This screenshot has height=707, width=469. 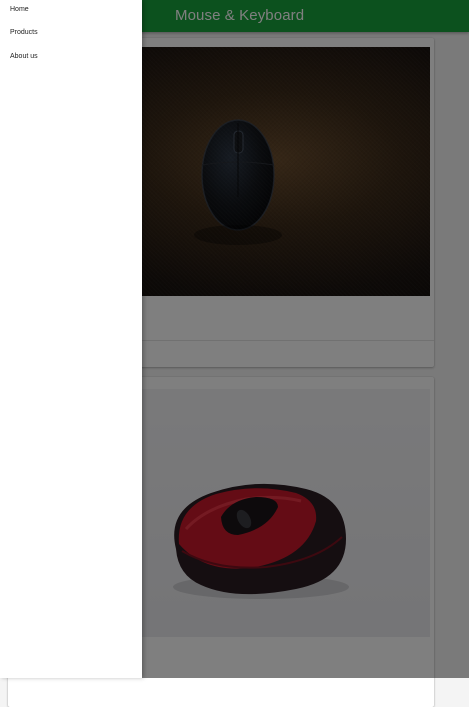 I want to click on drawer-item-label: About us, so click(x=24, y=56).